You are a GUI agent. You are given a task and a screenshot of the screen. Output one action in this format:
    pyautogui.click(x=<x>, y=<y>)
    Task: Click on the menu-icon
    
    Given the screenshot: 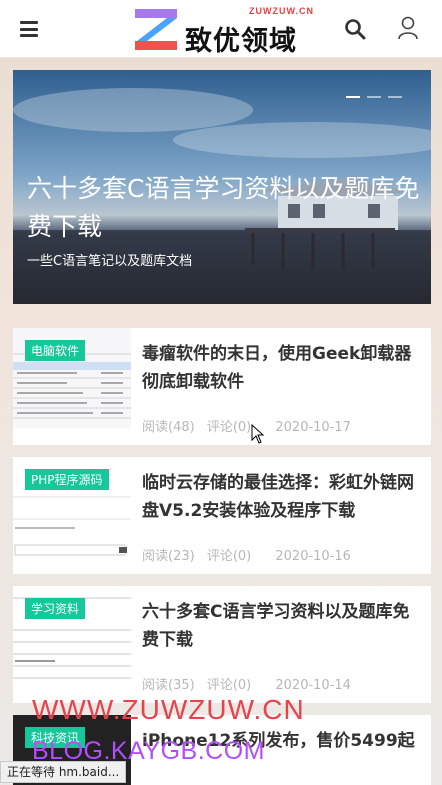 What is the action you would take?
    pyautogui.click(x=29, y=29)
    